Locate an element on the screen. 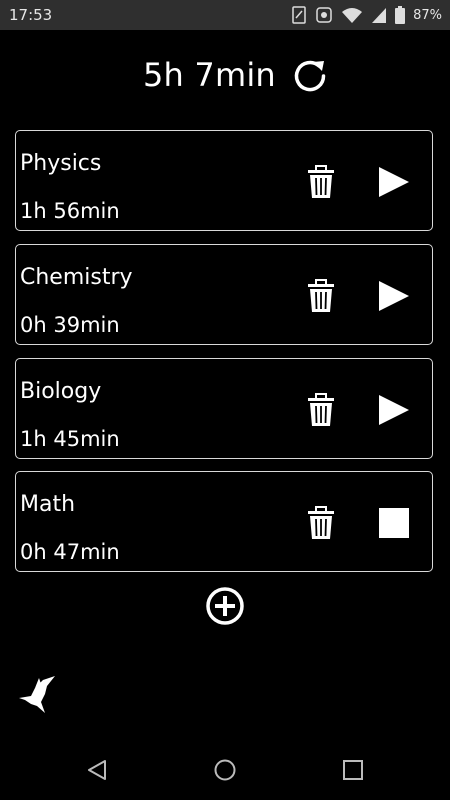  bird-logo-icon is located at coordinates (37, 694).